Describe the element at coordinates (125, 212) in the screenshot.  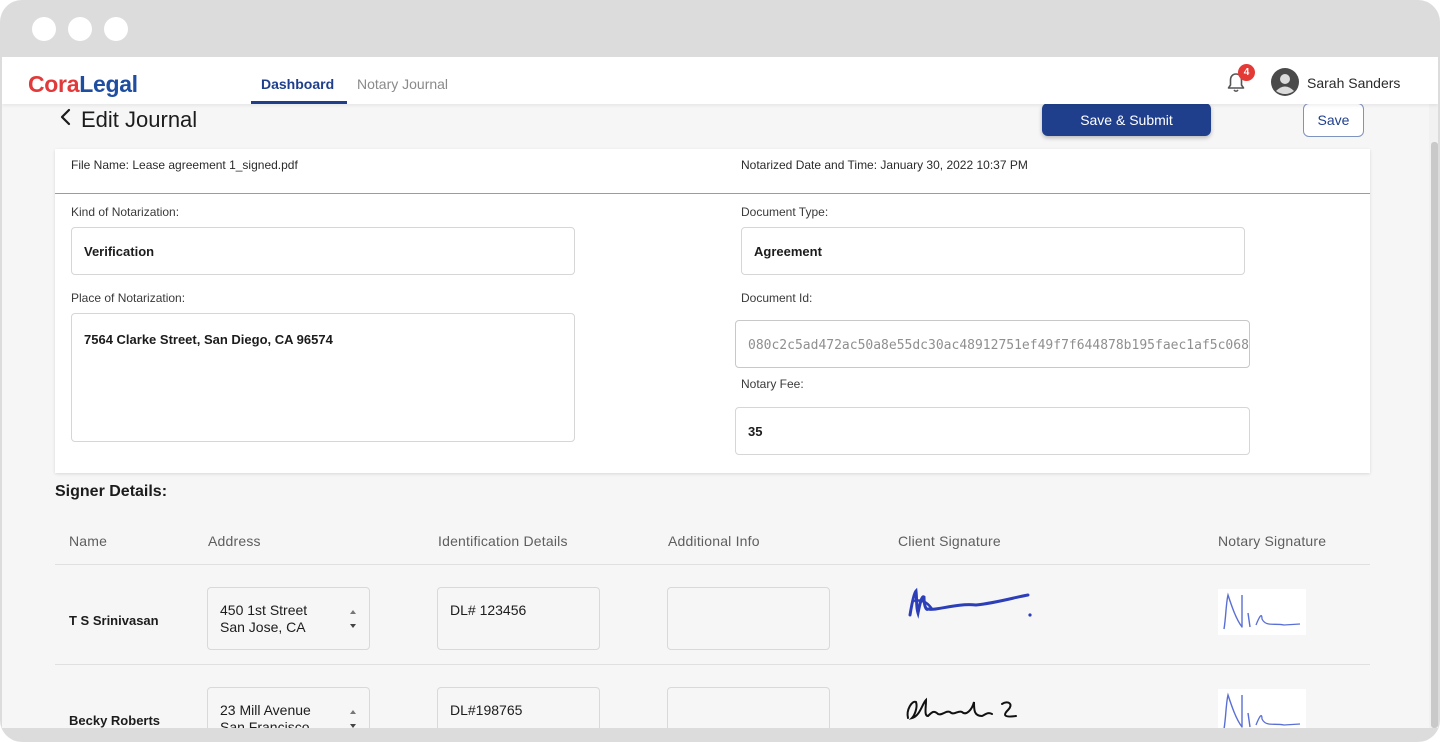
I see `kind-of-notarization-label: Kind of Notarization:` at that location.